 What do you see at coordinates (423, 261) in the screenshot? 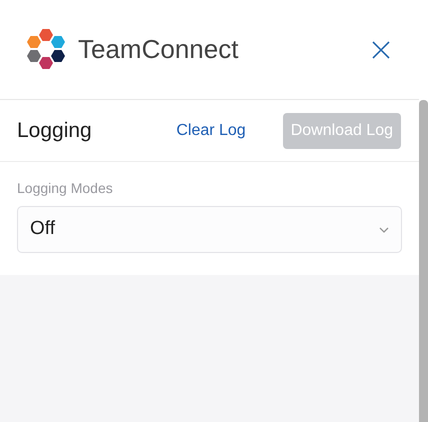
I see `scrollbar` at bounding box center [423, 261].